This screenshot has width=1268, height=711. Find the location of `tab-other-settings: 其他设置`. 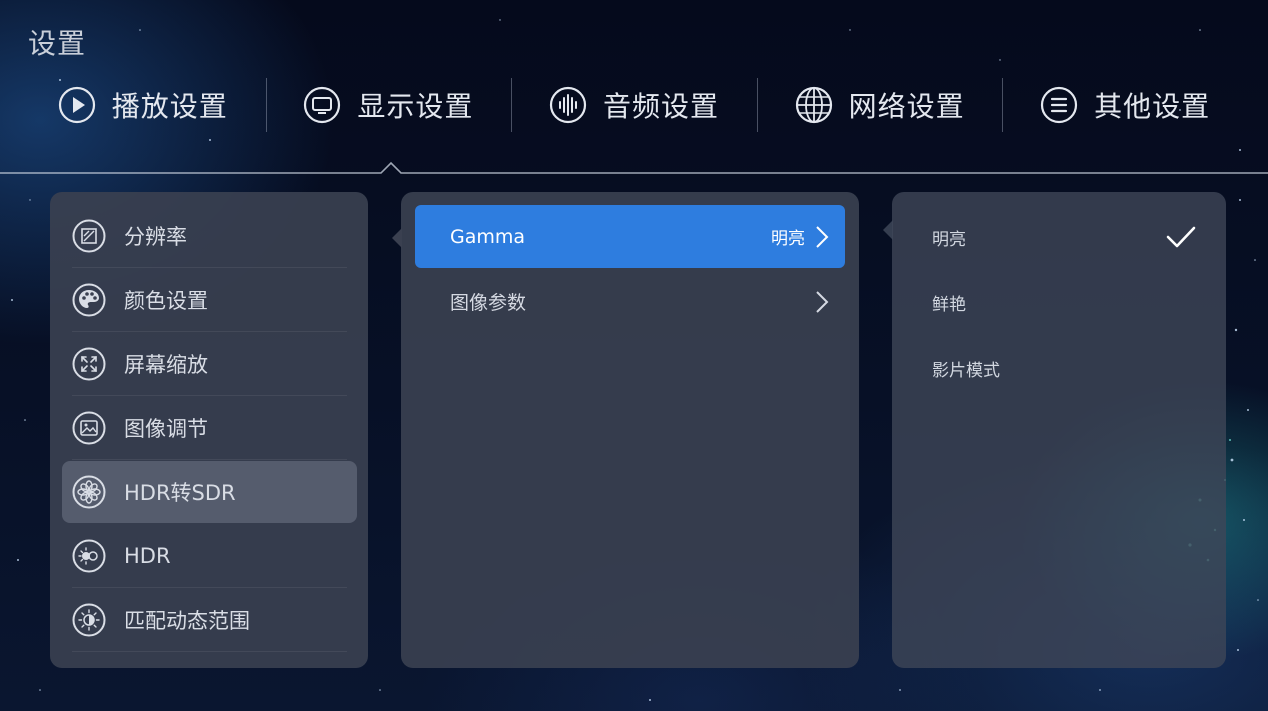

tab-other-settings: 其他设置 is located at coordinates (1125, 105).